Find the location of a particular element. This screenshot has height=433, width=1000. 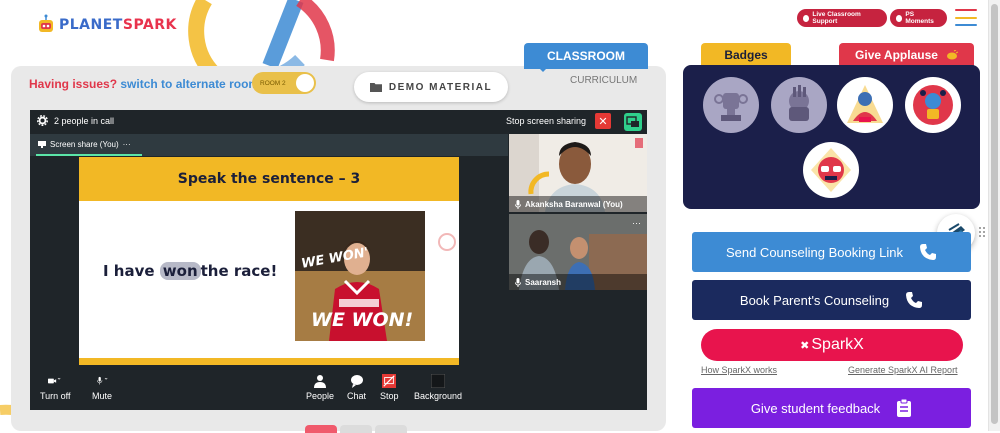

stop-share-button: Stop is located at coordinates (389, 387).